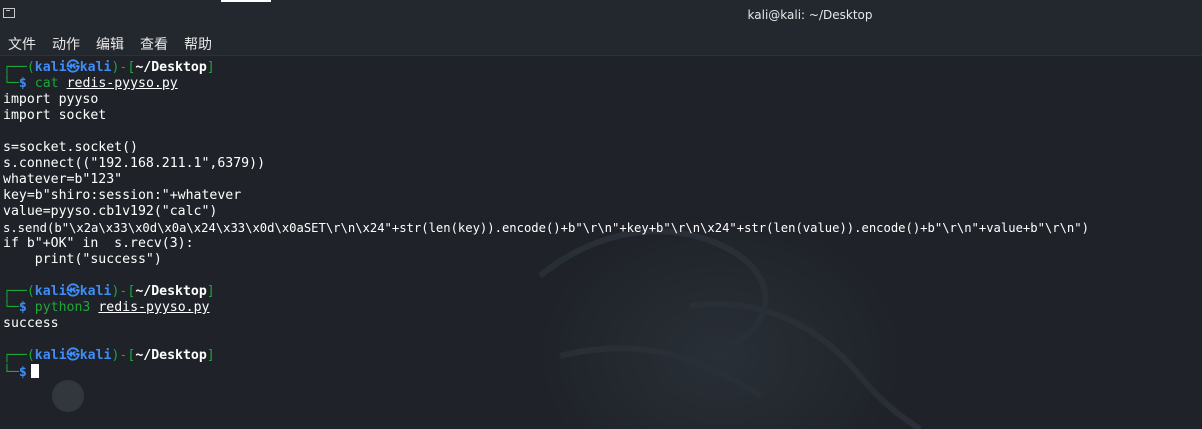  Describe the element at coordinates (55, 115) in the screenshot. I see `output-line: import socket` at that location.